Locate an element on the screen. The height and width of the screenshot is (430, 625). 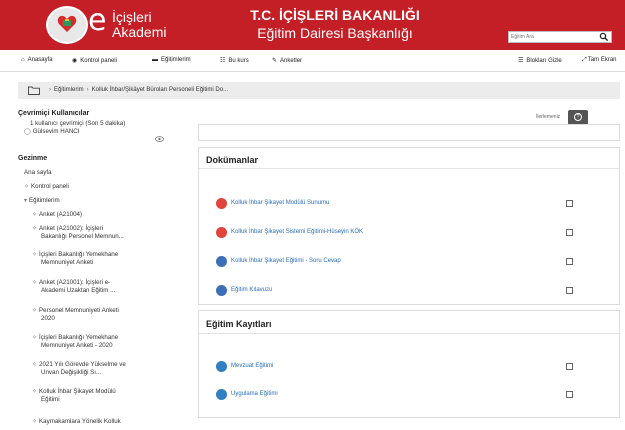
online-users-title: Çevrimiçi Kullanıcılar is located at coordinates (54, 113).